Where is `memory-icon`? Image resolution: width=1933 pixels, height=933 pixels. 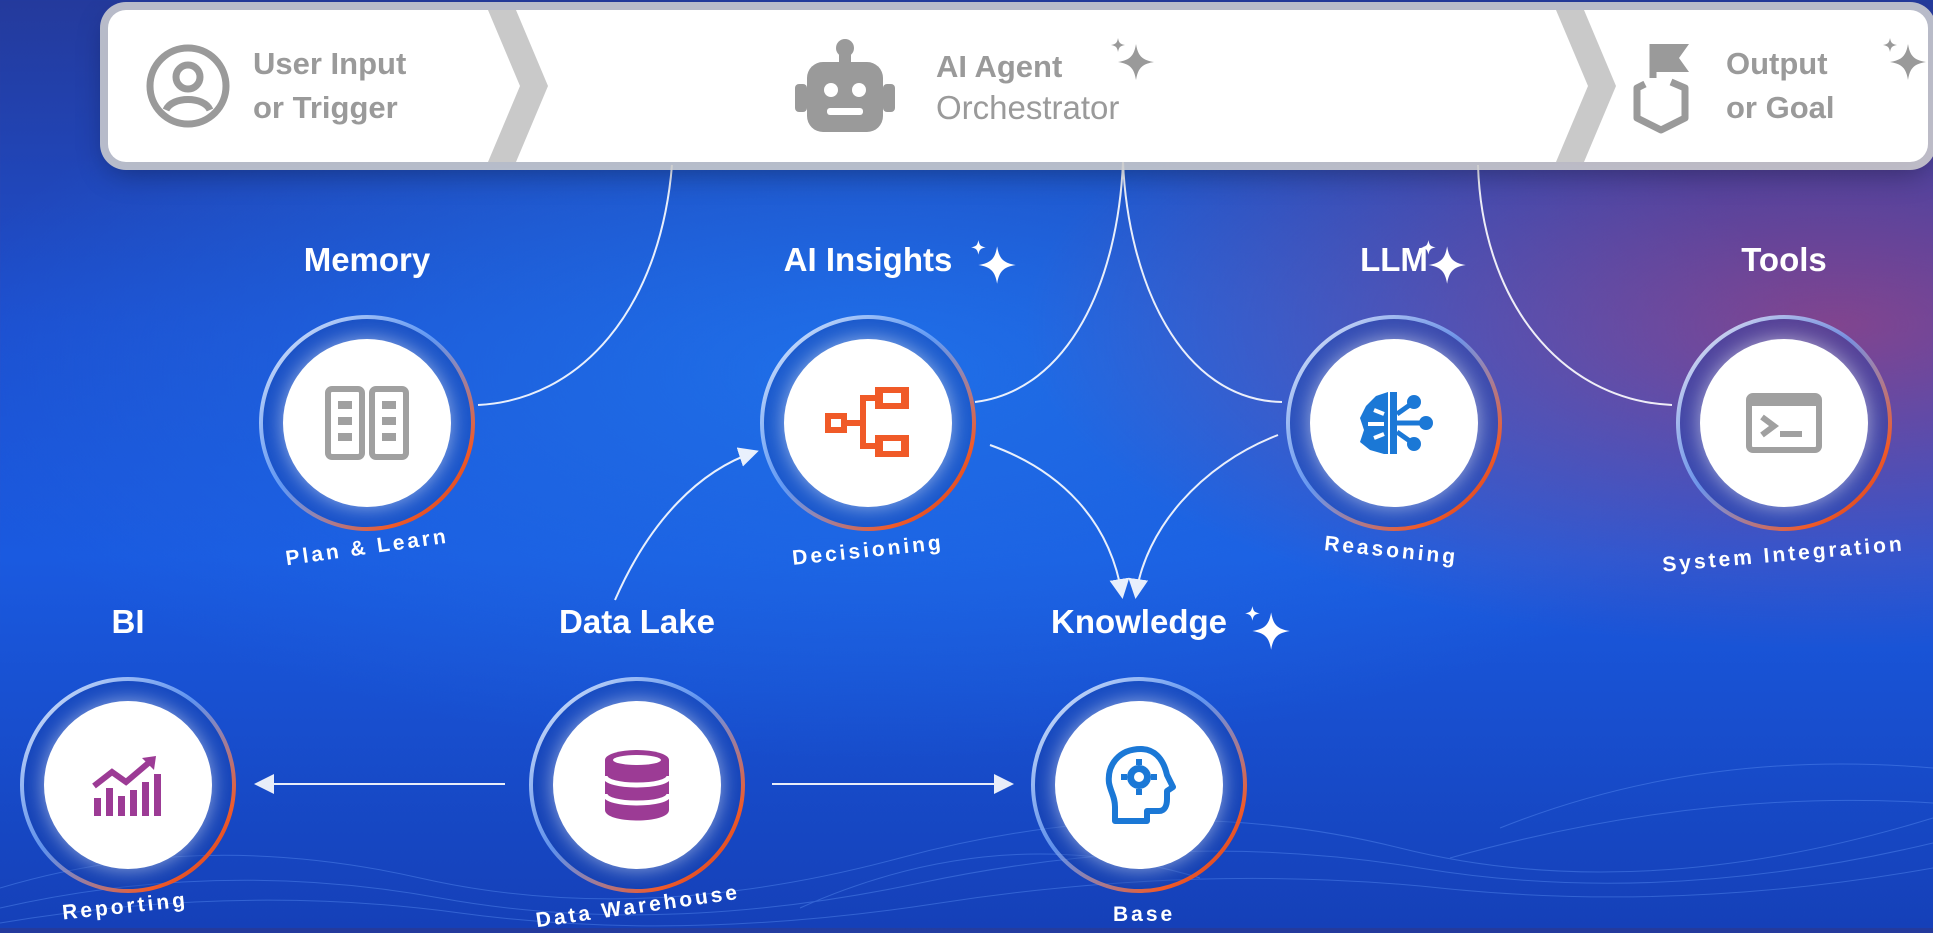 memory-icon is located at coordinates (367, 423).